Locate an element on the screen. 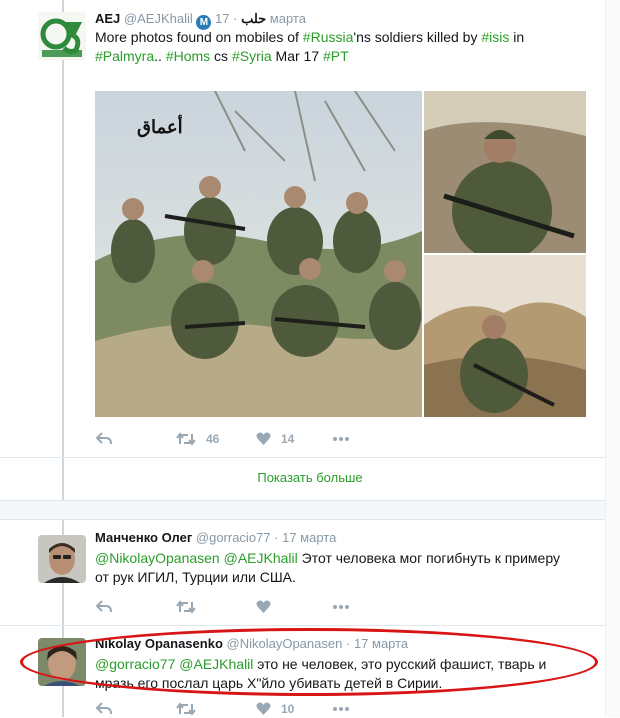  like-button is located at coordinates (263, 607).